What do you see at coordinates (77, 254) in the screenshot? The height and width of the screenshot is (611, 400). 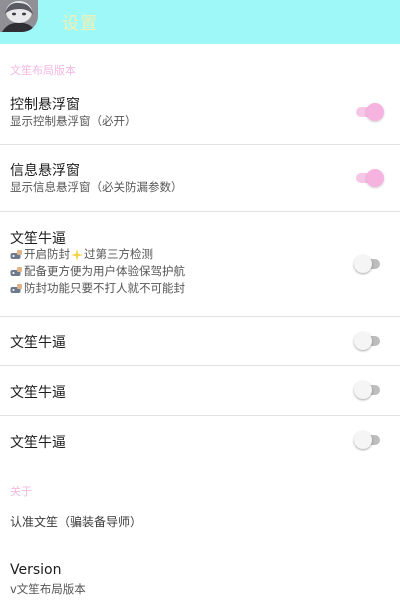 I see `sparkle-icon` at bounding box center [77, 254].